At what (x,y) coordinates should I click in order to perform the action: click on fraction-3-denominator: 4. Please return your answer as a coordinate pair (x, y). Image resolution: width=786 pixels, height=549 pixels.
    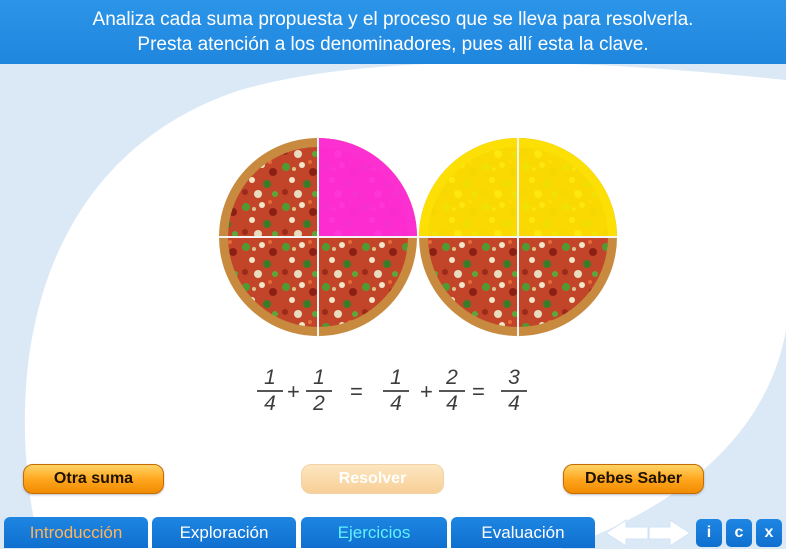
    Looking at the image, I should click on (396, 403).